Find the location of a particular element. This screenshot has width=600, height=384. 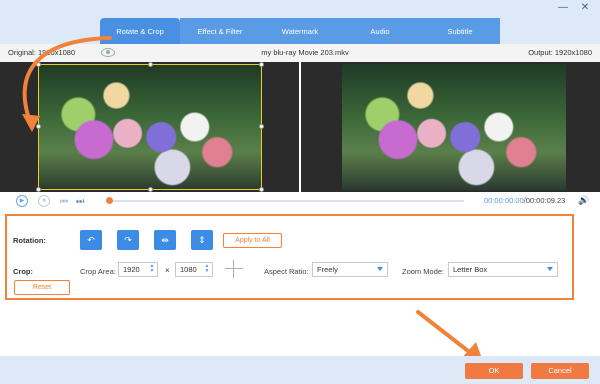

output-video-frame is located at coordinates (454, 127).